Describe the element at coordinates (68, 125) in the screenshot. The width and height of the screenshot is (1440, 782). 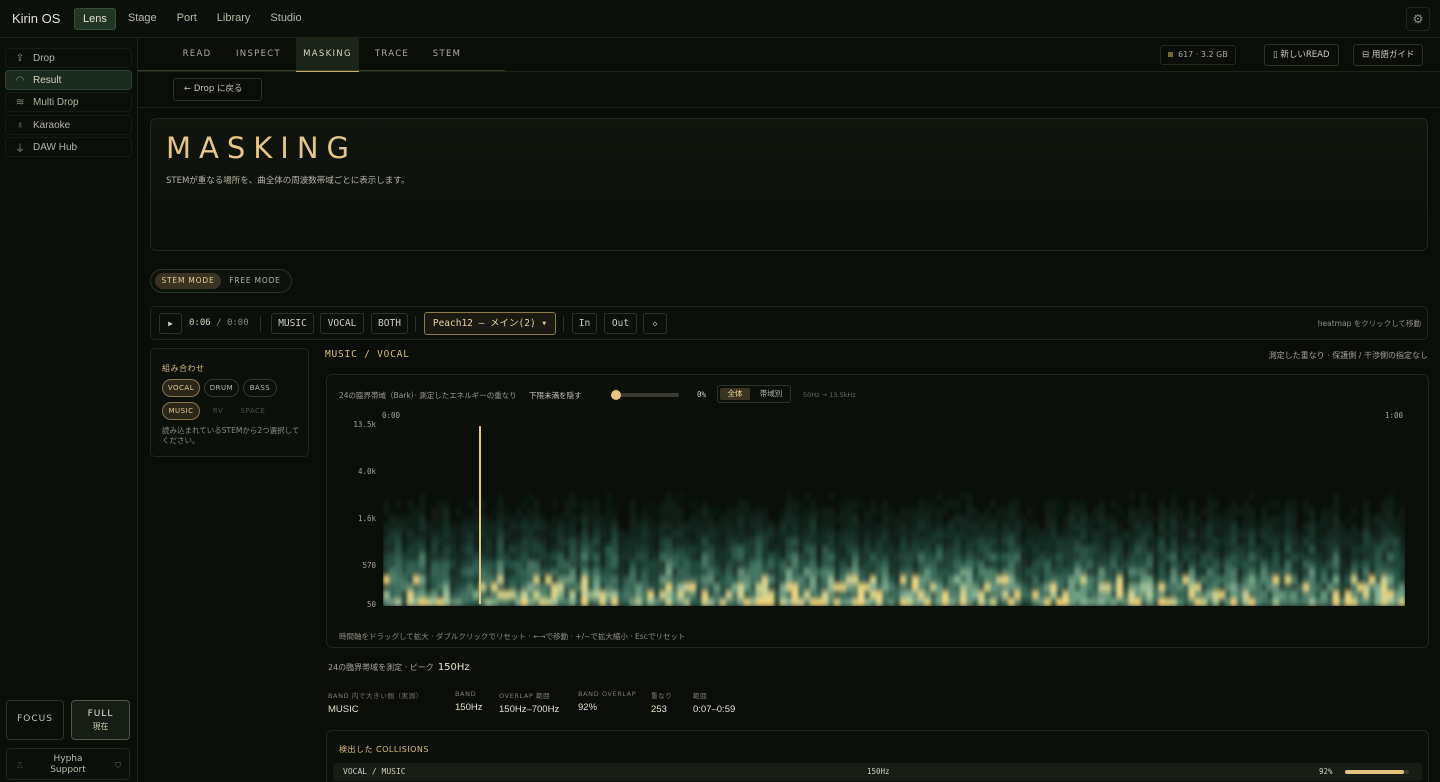
I see `sidebar-item-karaoke: ♁ Karaoke` at that location.